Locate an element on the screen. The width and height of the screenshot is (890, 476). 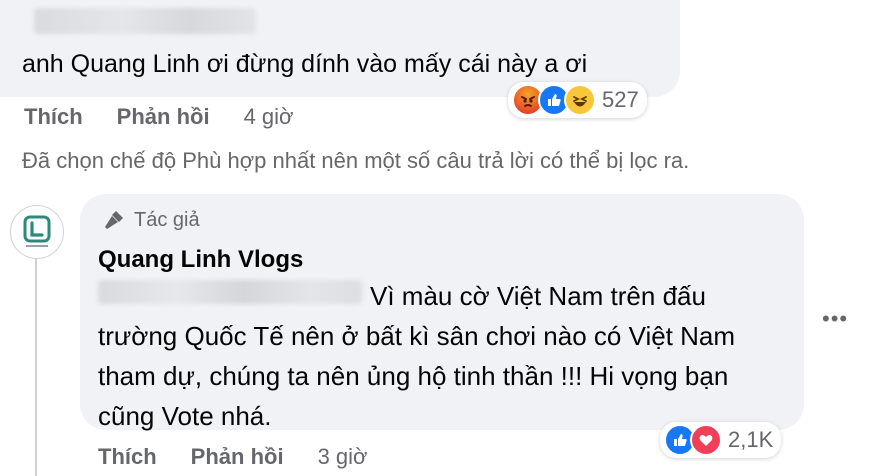
comment-actions: Thích Phản hồi 4 giờ is located at coordinates (158, 117).